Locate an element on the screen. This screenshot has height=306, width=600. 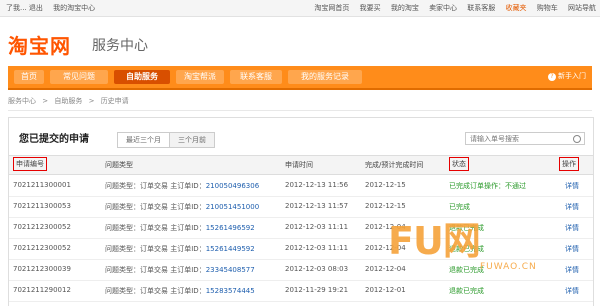
cell-problem-type: 问题类型：订单交易 主订单ID：210051451000 is located at coordinates (182, 207).